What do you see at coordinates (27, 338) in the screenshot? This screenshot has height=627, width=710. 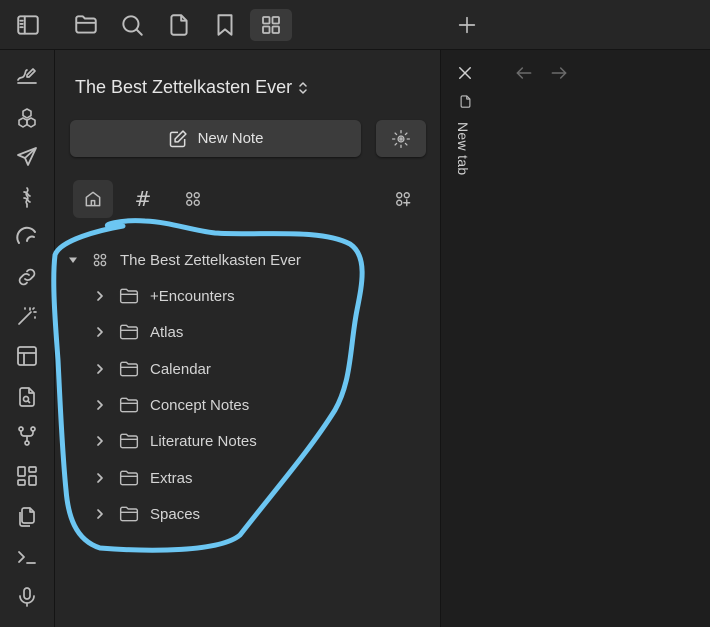 I see `left-ribbon` at bounding box center [27, 338].